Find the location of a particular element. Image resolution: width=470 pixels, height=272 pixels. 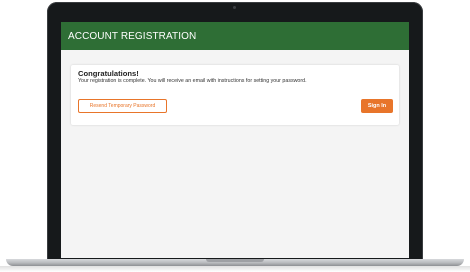

laptop-notch is located at coordinates (235, 260).